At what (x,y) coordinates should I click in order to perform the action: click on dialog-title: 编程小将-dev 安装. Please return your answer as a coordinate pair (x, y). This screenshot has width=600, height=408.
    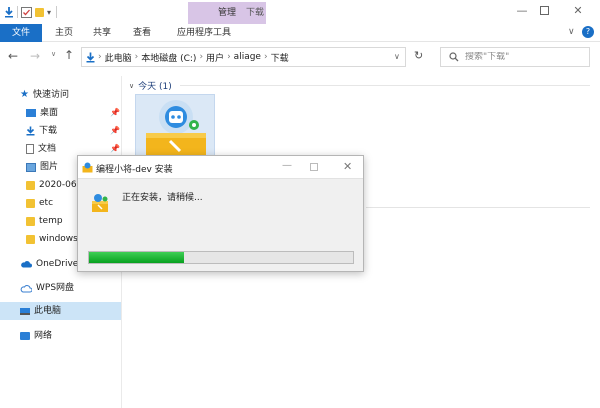
    Looking at the image, I should click on (134, 170).